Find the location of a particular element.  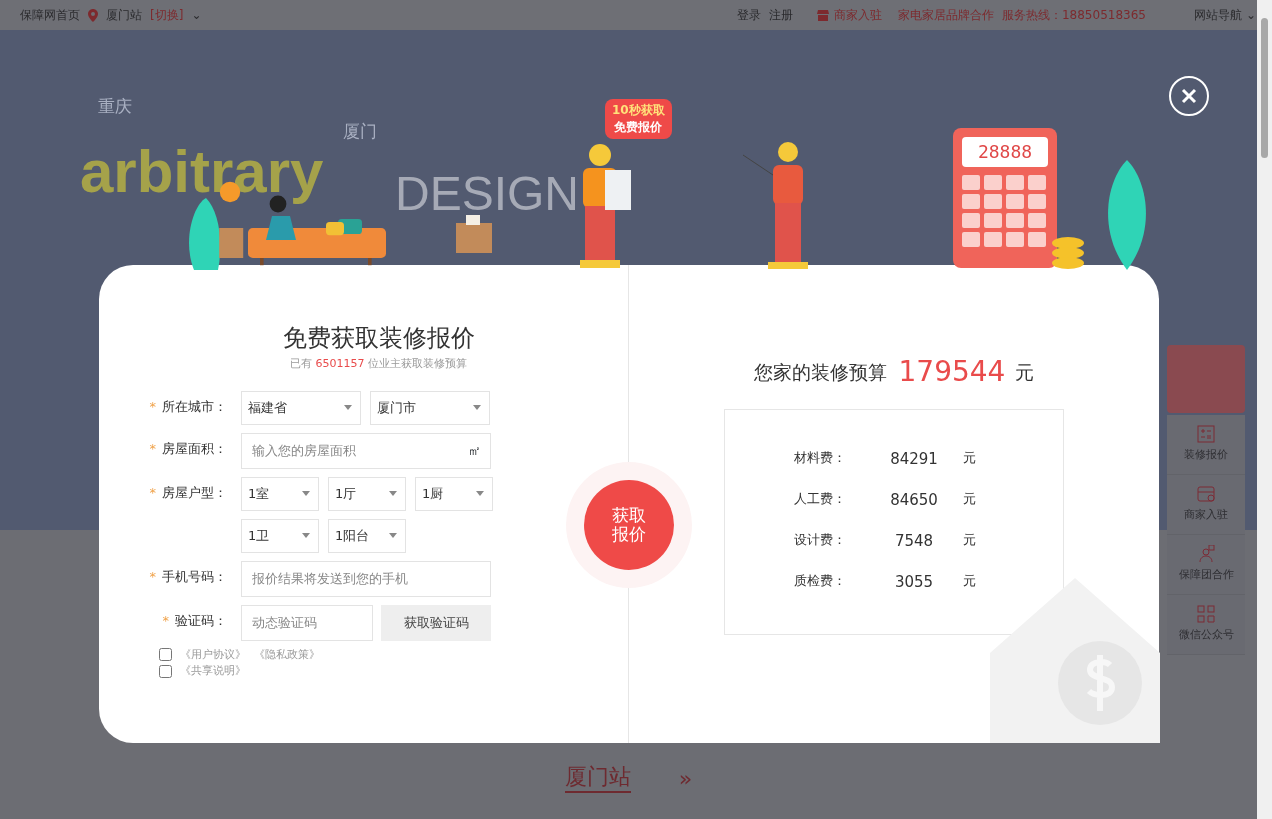

sidebar-item: 装修报价 is located at coordinates (1206, 445).